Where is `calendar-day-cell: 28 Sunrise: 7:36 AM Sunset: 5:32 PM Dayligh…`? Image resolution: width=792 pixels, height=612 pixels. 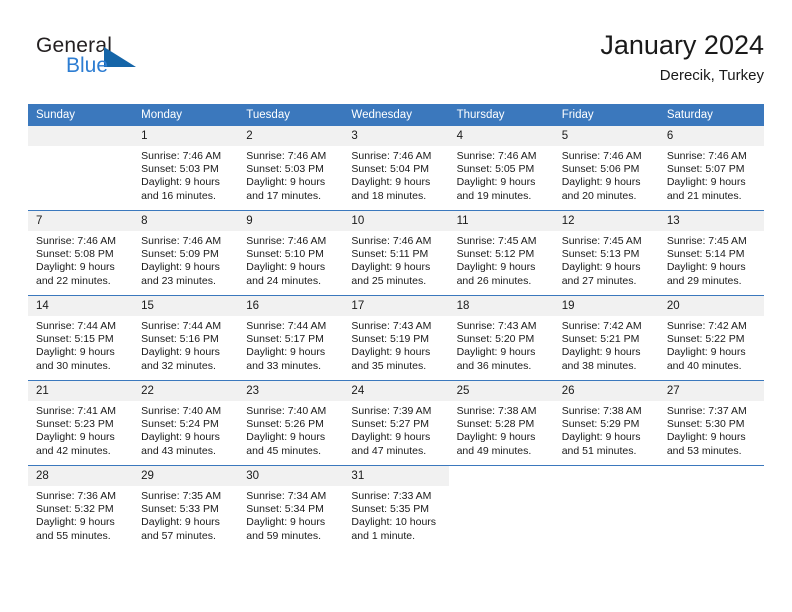
calendar-day-cell: 28 Sunrise: 7:36 AM Sunset: 5:32 PM Dayligh… is located at coordinates (81, 507).